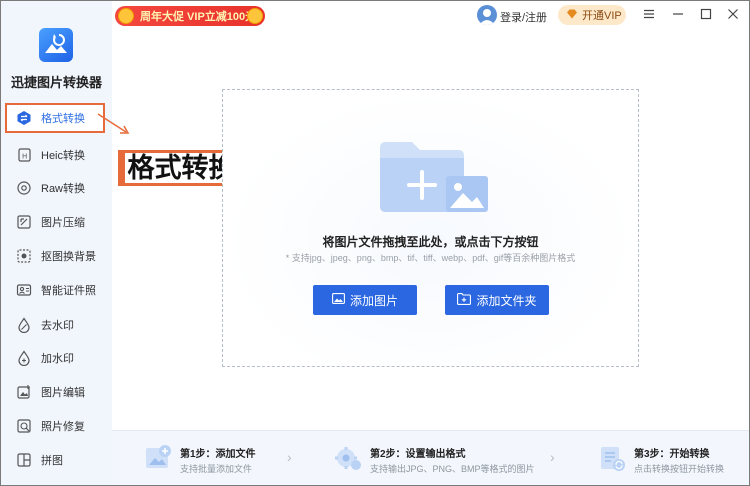 Image resolution: width=750 pixels, height=486 pixels. What do you see at coordinates (63, 156) in the screenshot?
I see `sidebar-item-label: Heic转换` at bounding box center [63, 156].